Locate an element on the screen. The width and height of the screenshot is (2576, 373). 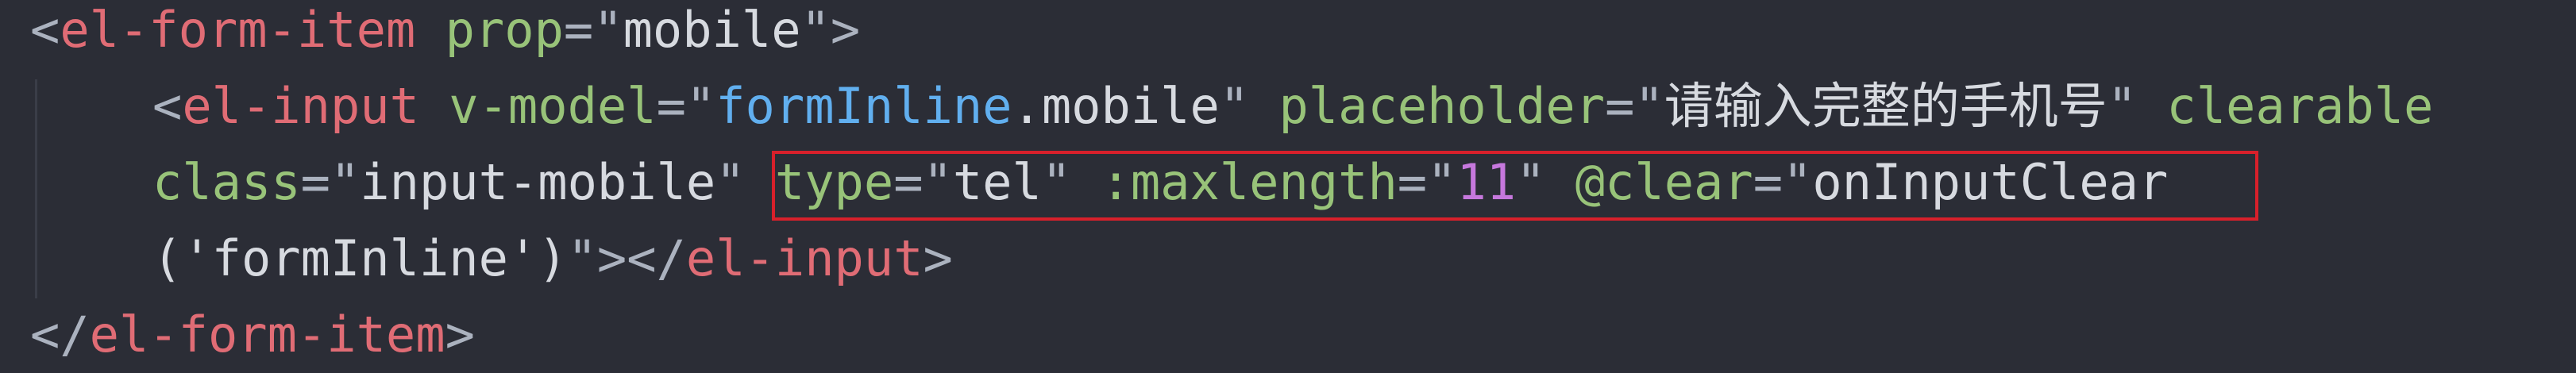
v-model-property: .mobile is located at coordinates (1116, 106).